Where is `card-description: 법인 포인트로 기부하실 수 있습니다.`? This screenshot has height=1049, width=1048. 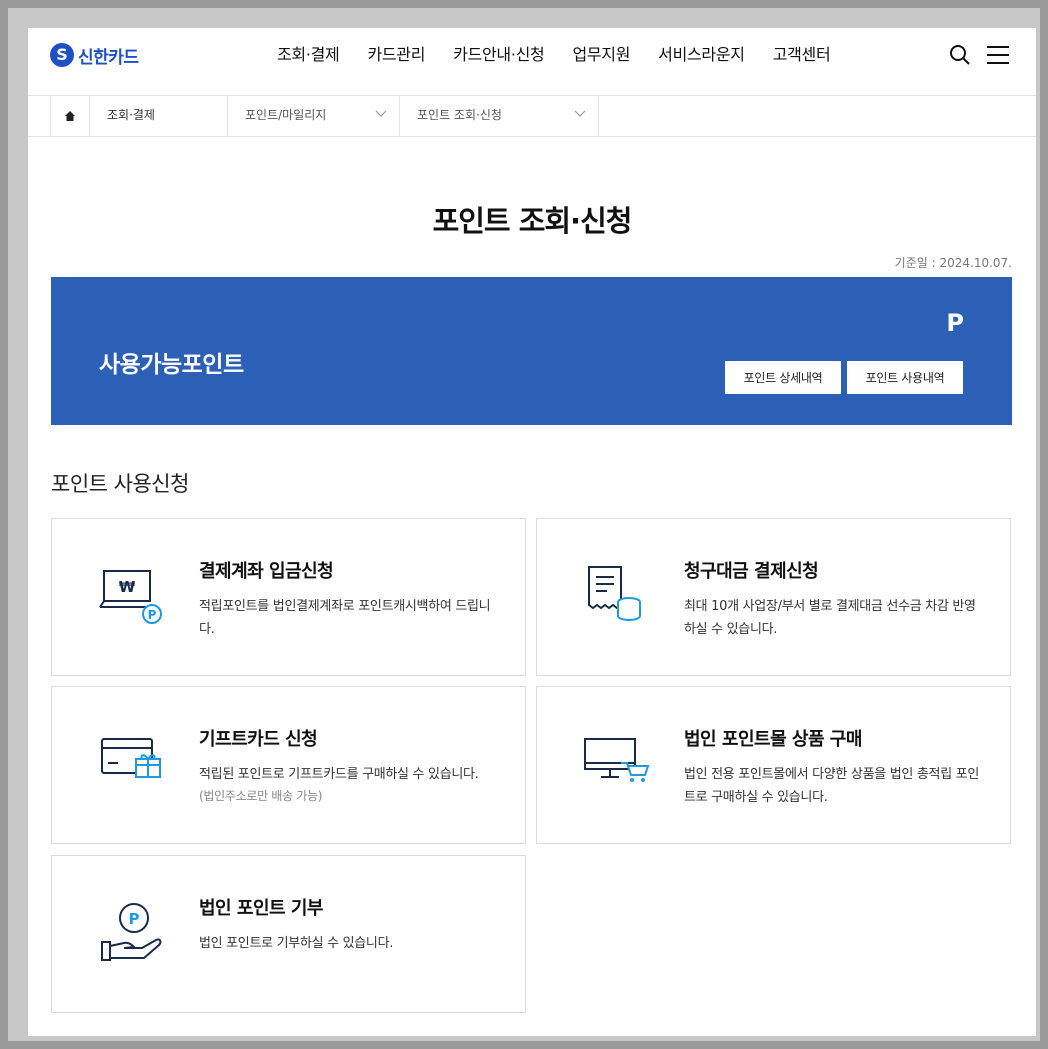 card-description: 법인 포인트로 기부하실 수 있습니다. is located at coordinates (349, 943).